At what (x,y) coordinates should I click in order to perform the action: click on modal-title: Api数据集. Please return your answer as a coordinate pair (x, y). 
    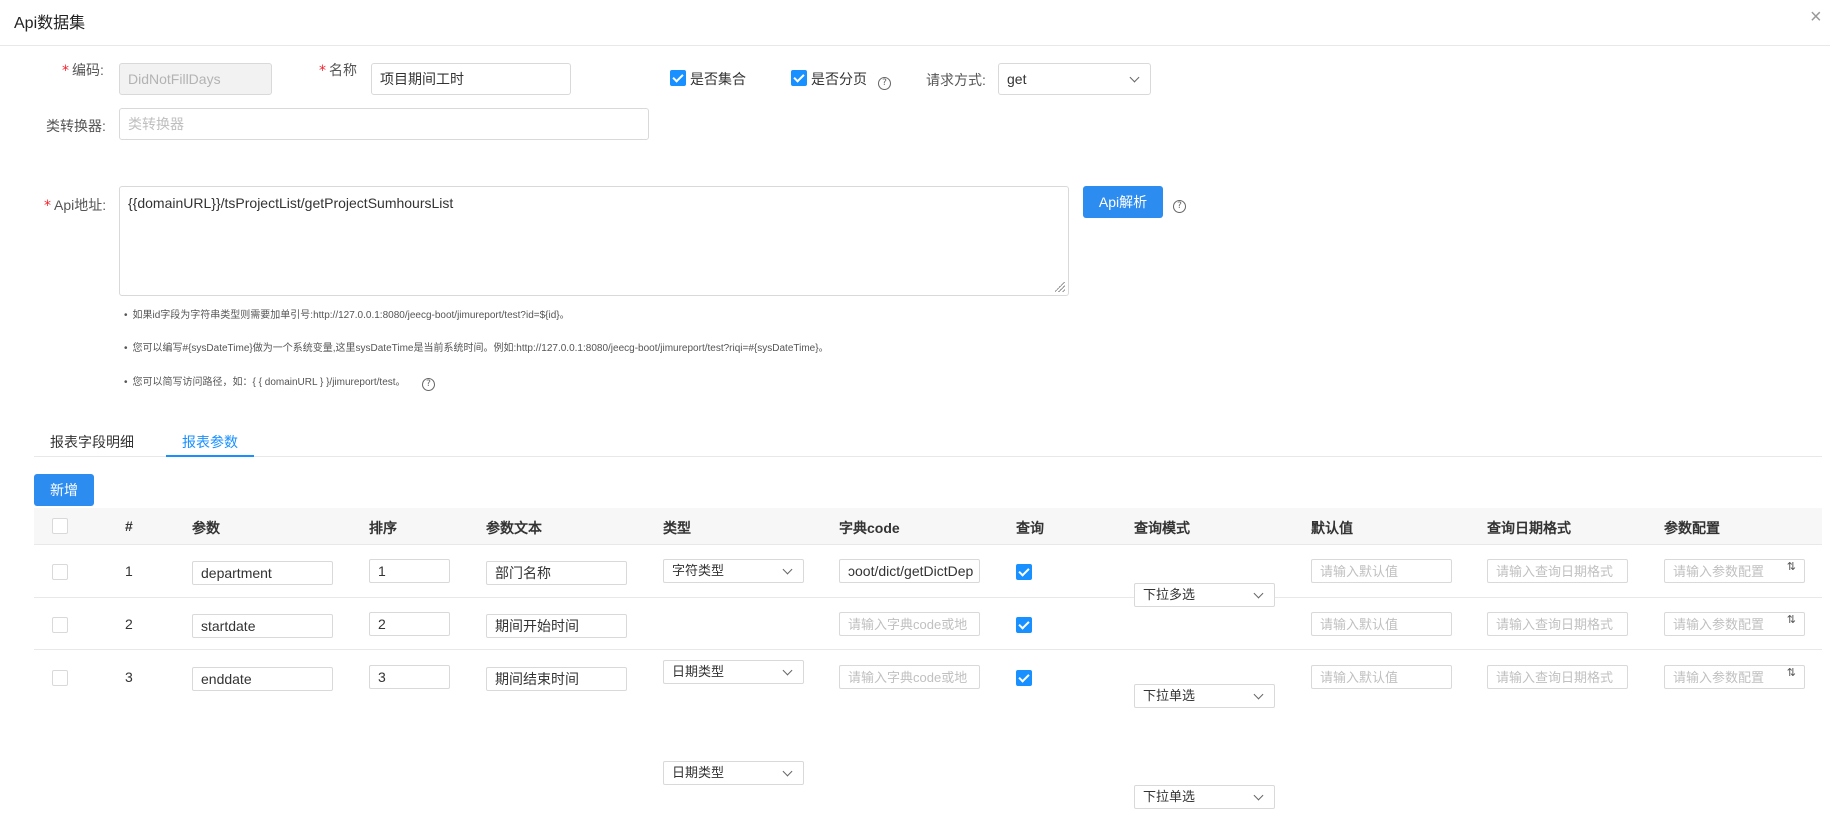
    Looking at the image, I should click on (50, 23).